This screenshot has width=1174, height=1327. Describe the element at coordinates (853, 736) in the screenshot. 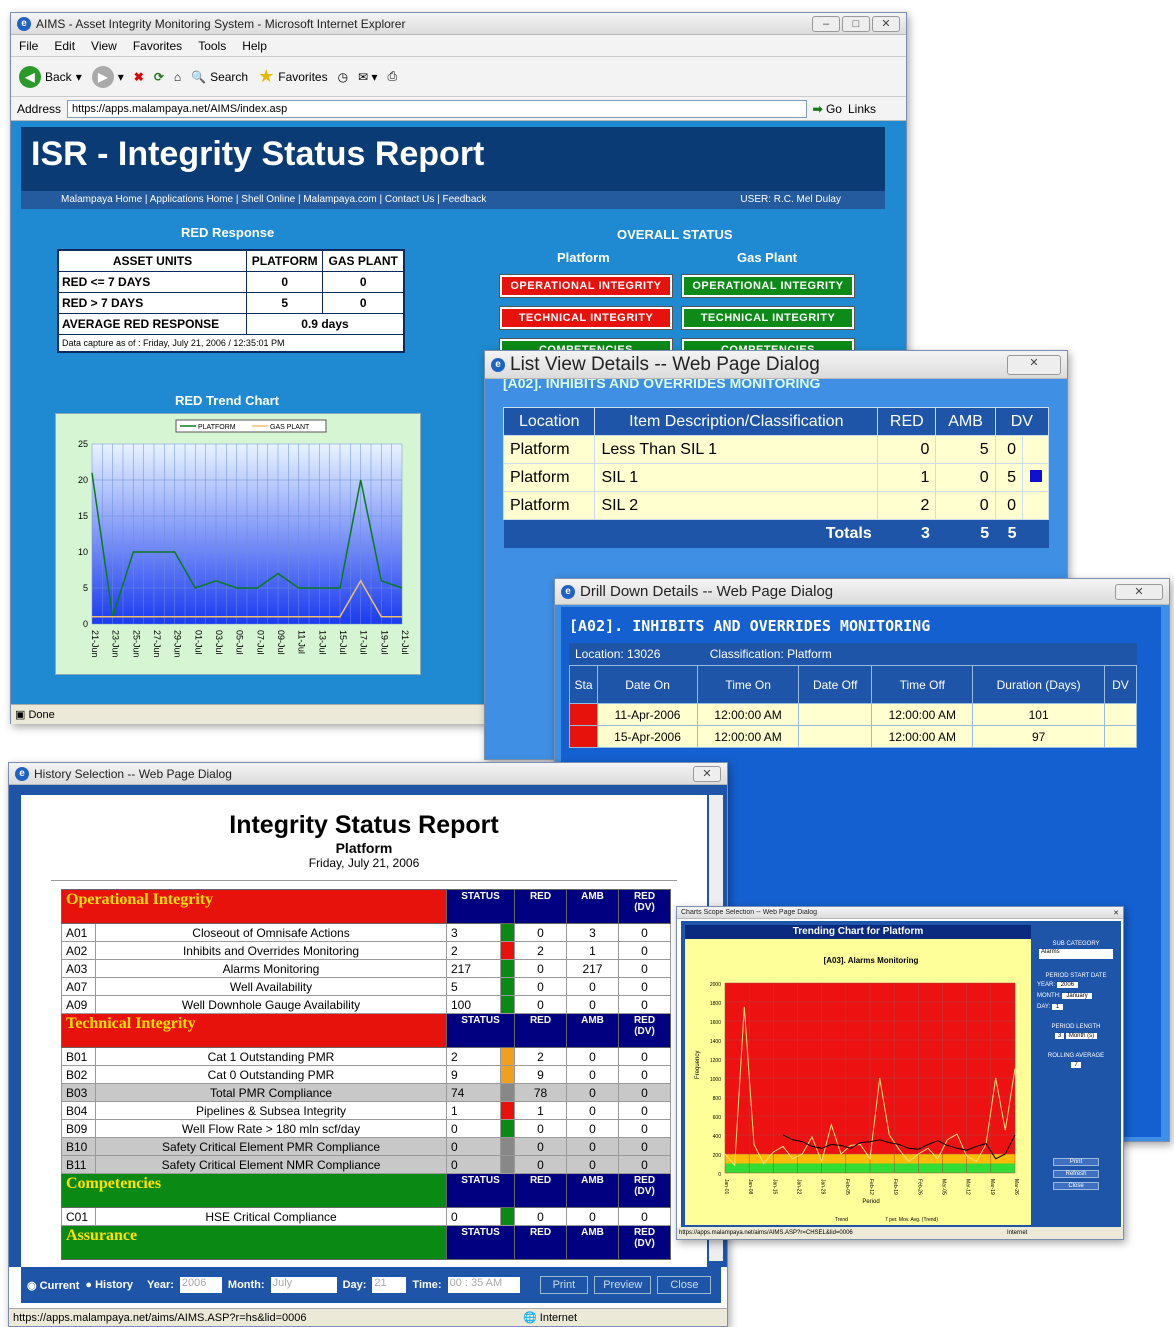

I see `drill-row: 15-Apr-2006 12:00:00 AM 12:00:00 AM 97` at that location.